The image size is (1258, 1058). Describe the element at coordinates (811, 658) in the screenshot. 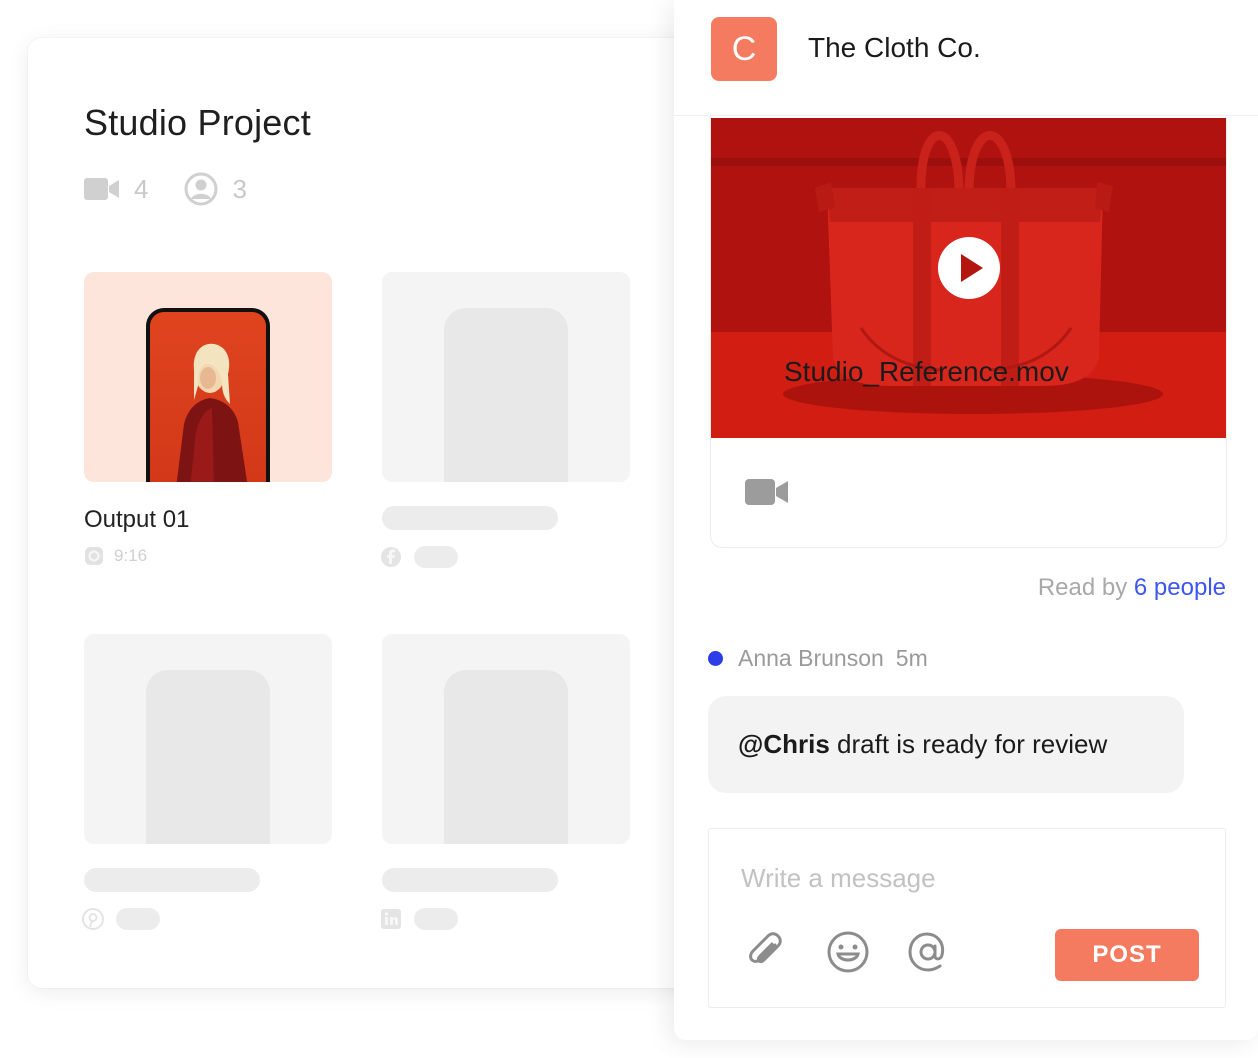

I see `message-author: Anna Brunson` at that location.